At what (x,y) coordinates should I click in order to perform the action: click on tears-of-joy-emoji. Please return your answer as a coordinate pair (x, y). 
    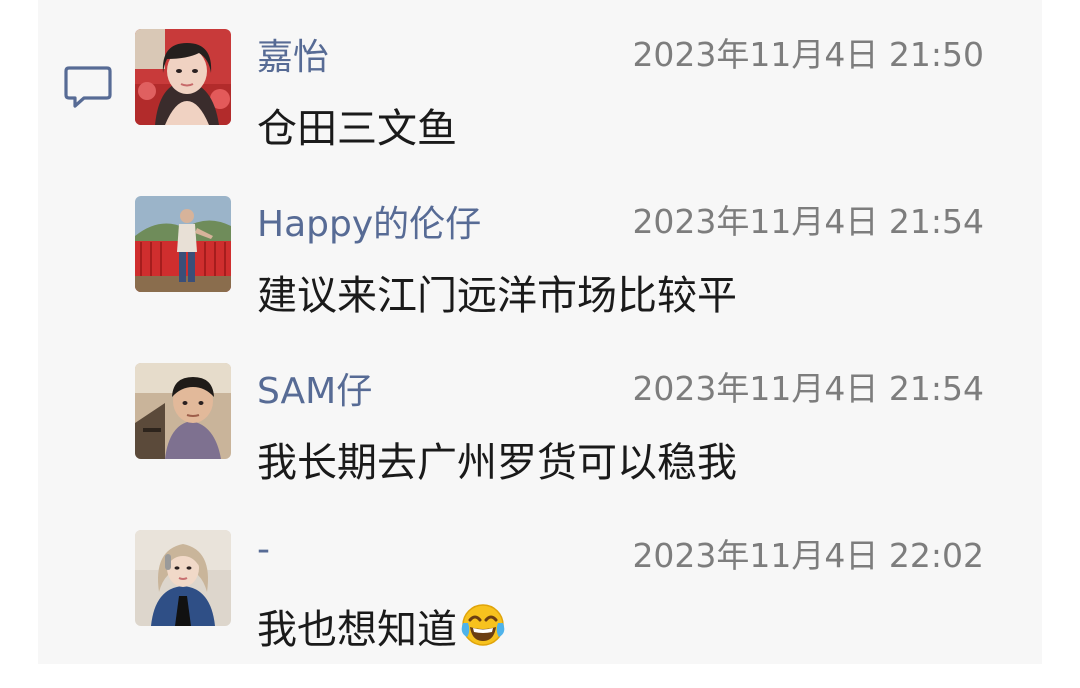
    Looking at the image, I should click on (483, 630).